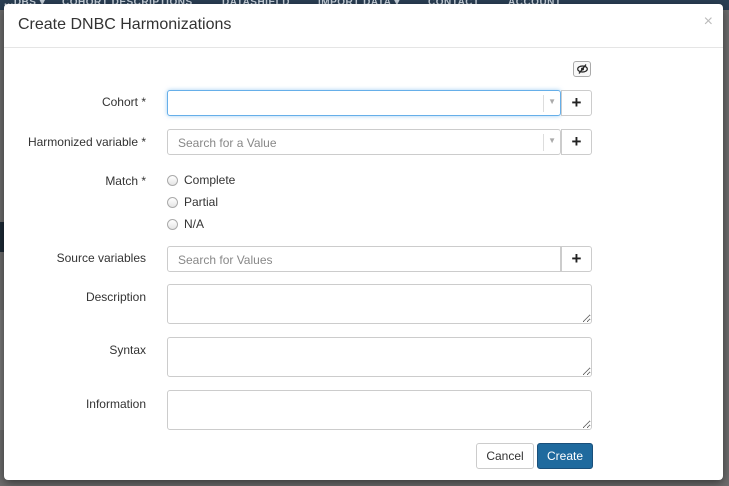 The width and height of the screenshot is (729, 486). What do you see at coordinates (125, 181) in the screenshot?
I see `match-label: Match *` at bounding box center [125, 181].